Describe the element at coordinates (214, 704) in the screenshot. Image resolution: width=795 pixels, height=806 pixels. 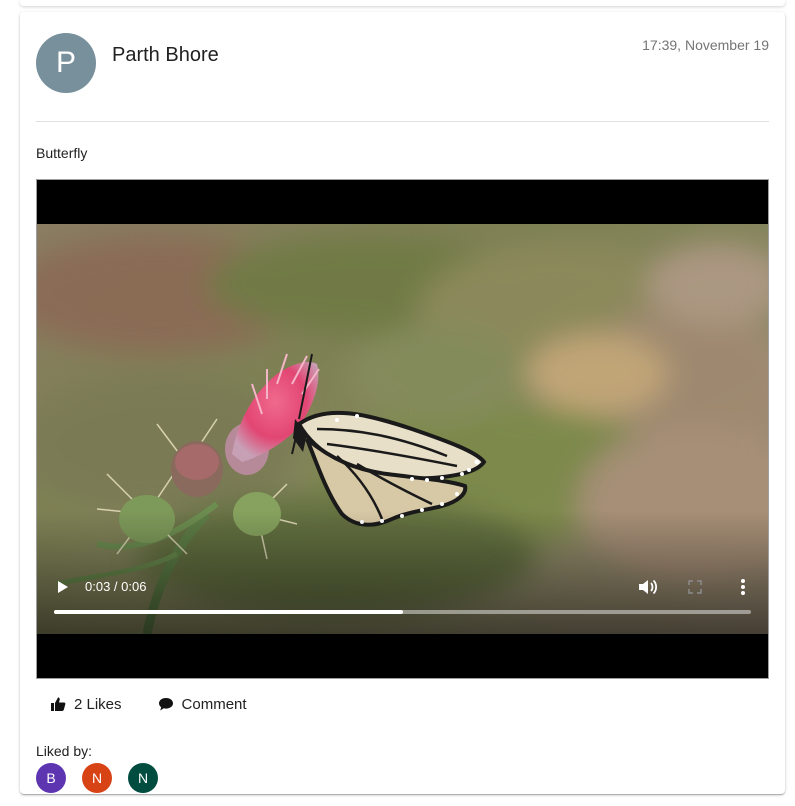
I see `comment-label: Comment` at that location.